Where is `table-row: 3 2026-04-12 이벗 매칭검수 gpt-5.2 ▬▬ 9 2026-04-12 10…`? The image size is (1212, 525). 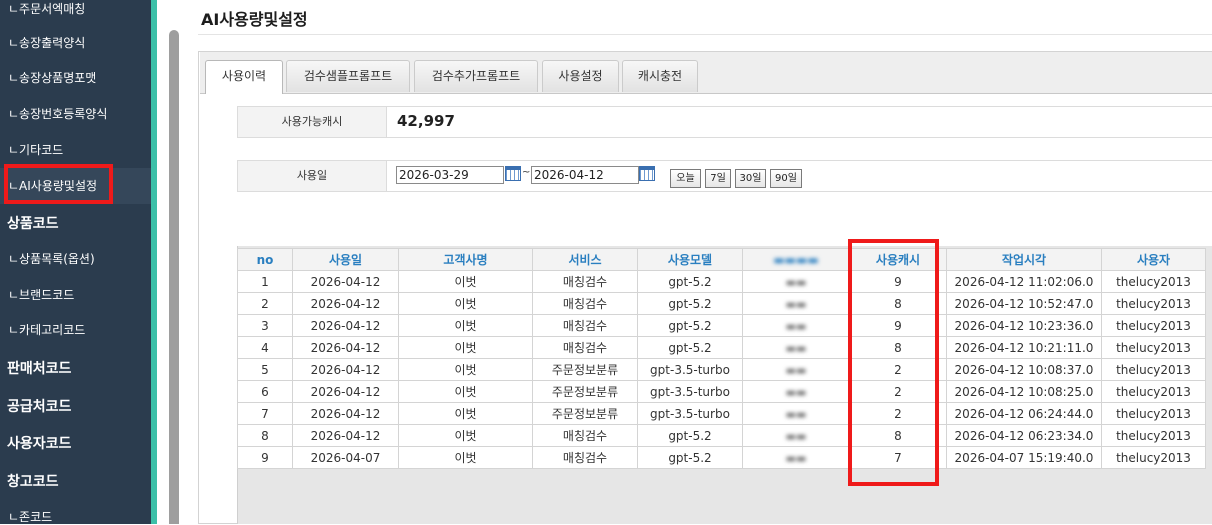
table-row: 3 2026-04-12 이벗 매칭검수 gpt-5.2 ▬▬ 9 2026-04-12 10… is located at coordinates (721, 325).